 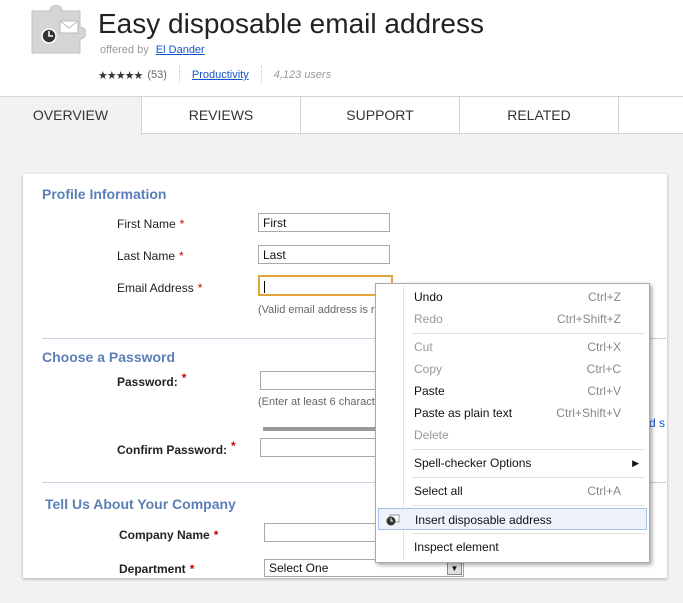 I want to click on last-name-label: Last Name *, so click(x=150, y=256).